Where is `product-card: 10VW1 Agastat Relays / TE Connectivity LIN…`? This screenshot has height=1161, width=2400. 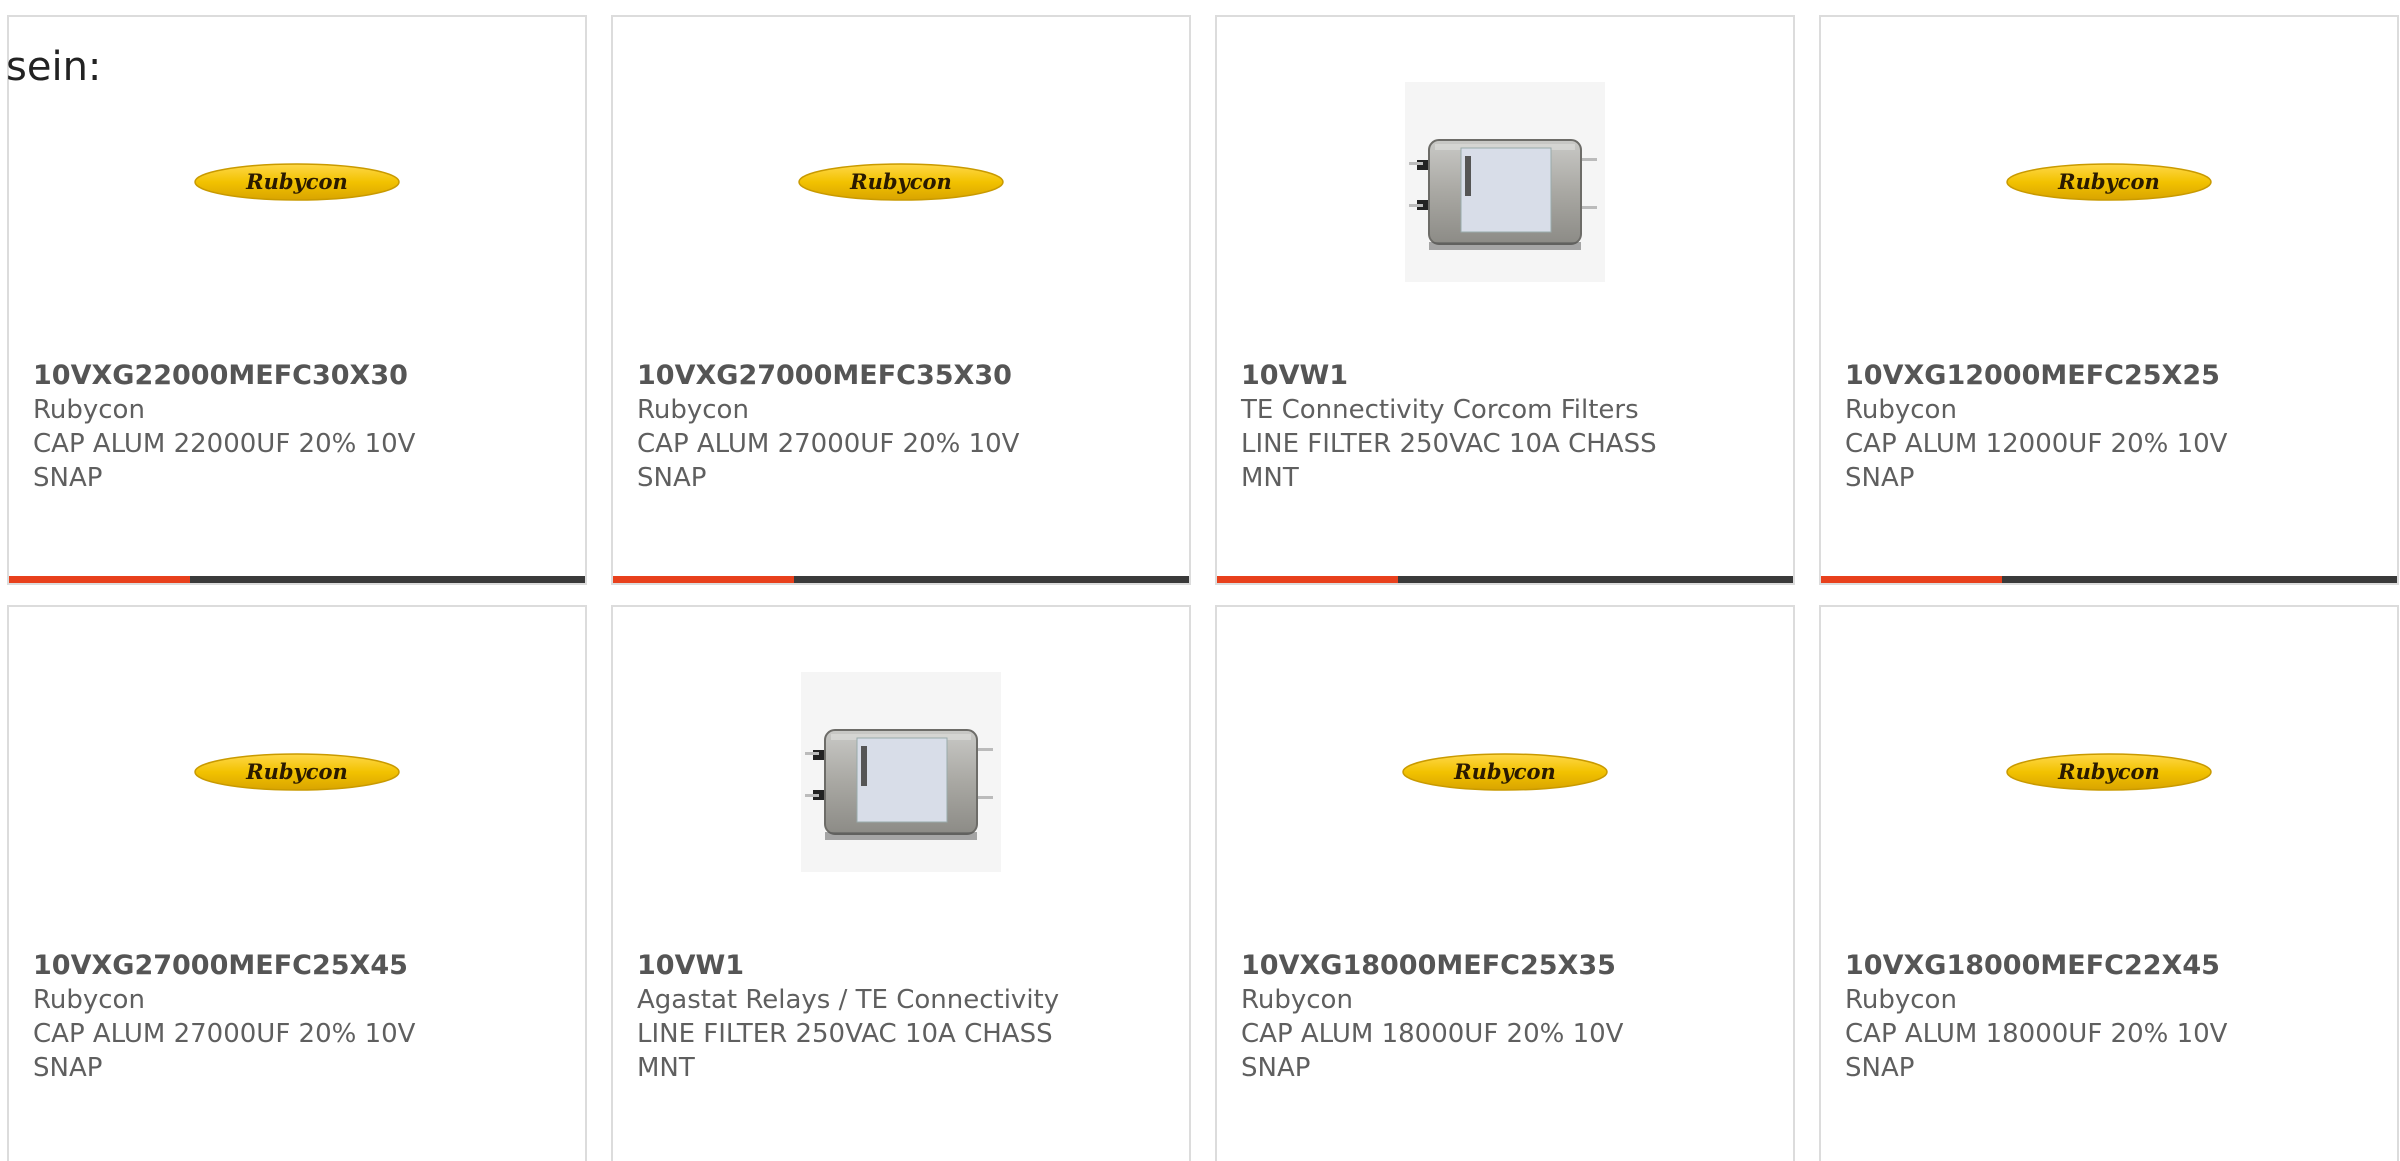
product-card: 10VW1 Agastat Relays / TE Connectivity LIN… is located at coordinates (901, 883).